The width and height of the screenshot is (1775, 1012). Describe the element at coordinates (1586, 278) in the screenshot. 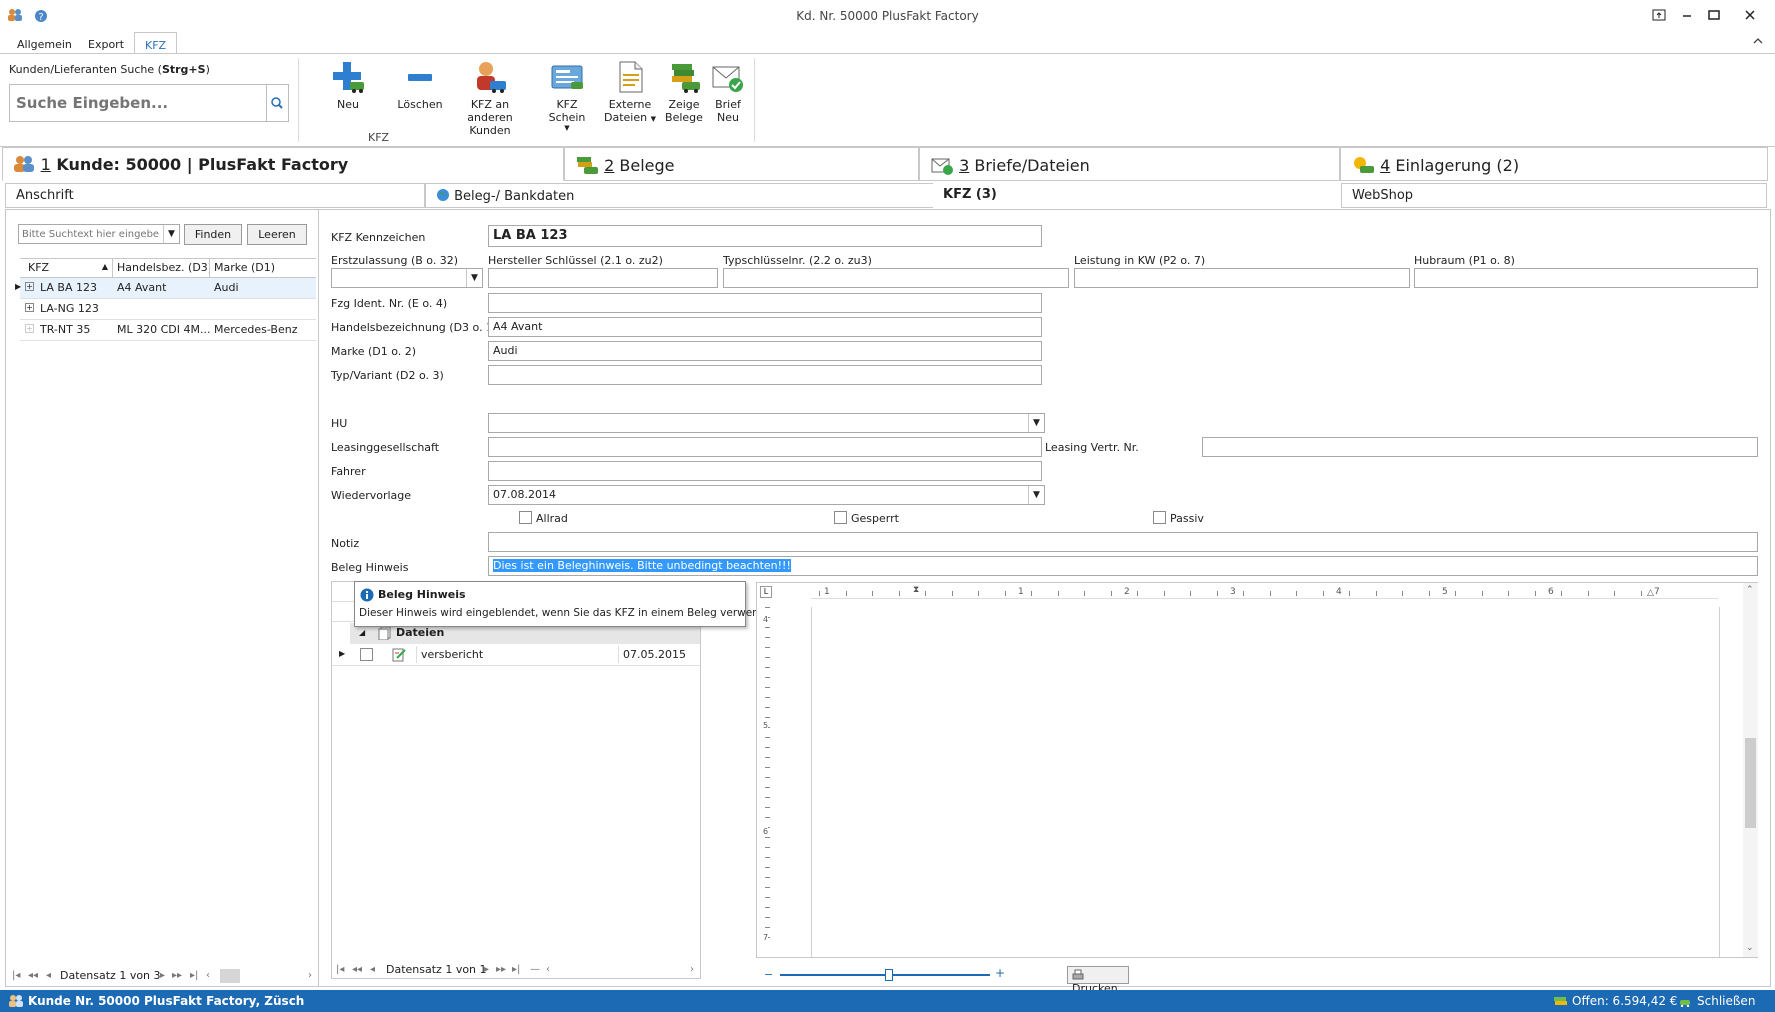

I see `hubraum-field` at that location.